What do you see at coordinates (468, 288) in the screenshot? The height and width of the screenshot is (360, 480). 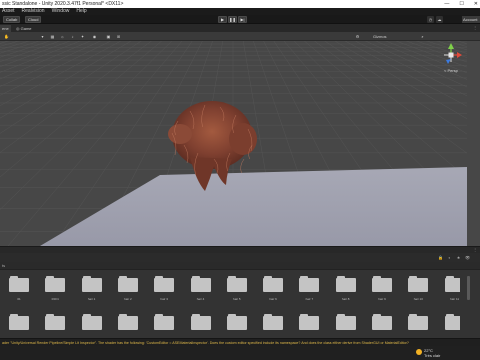 I see `scrollbar-thumb` at bounding box center [468, 288].